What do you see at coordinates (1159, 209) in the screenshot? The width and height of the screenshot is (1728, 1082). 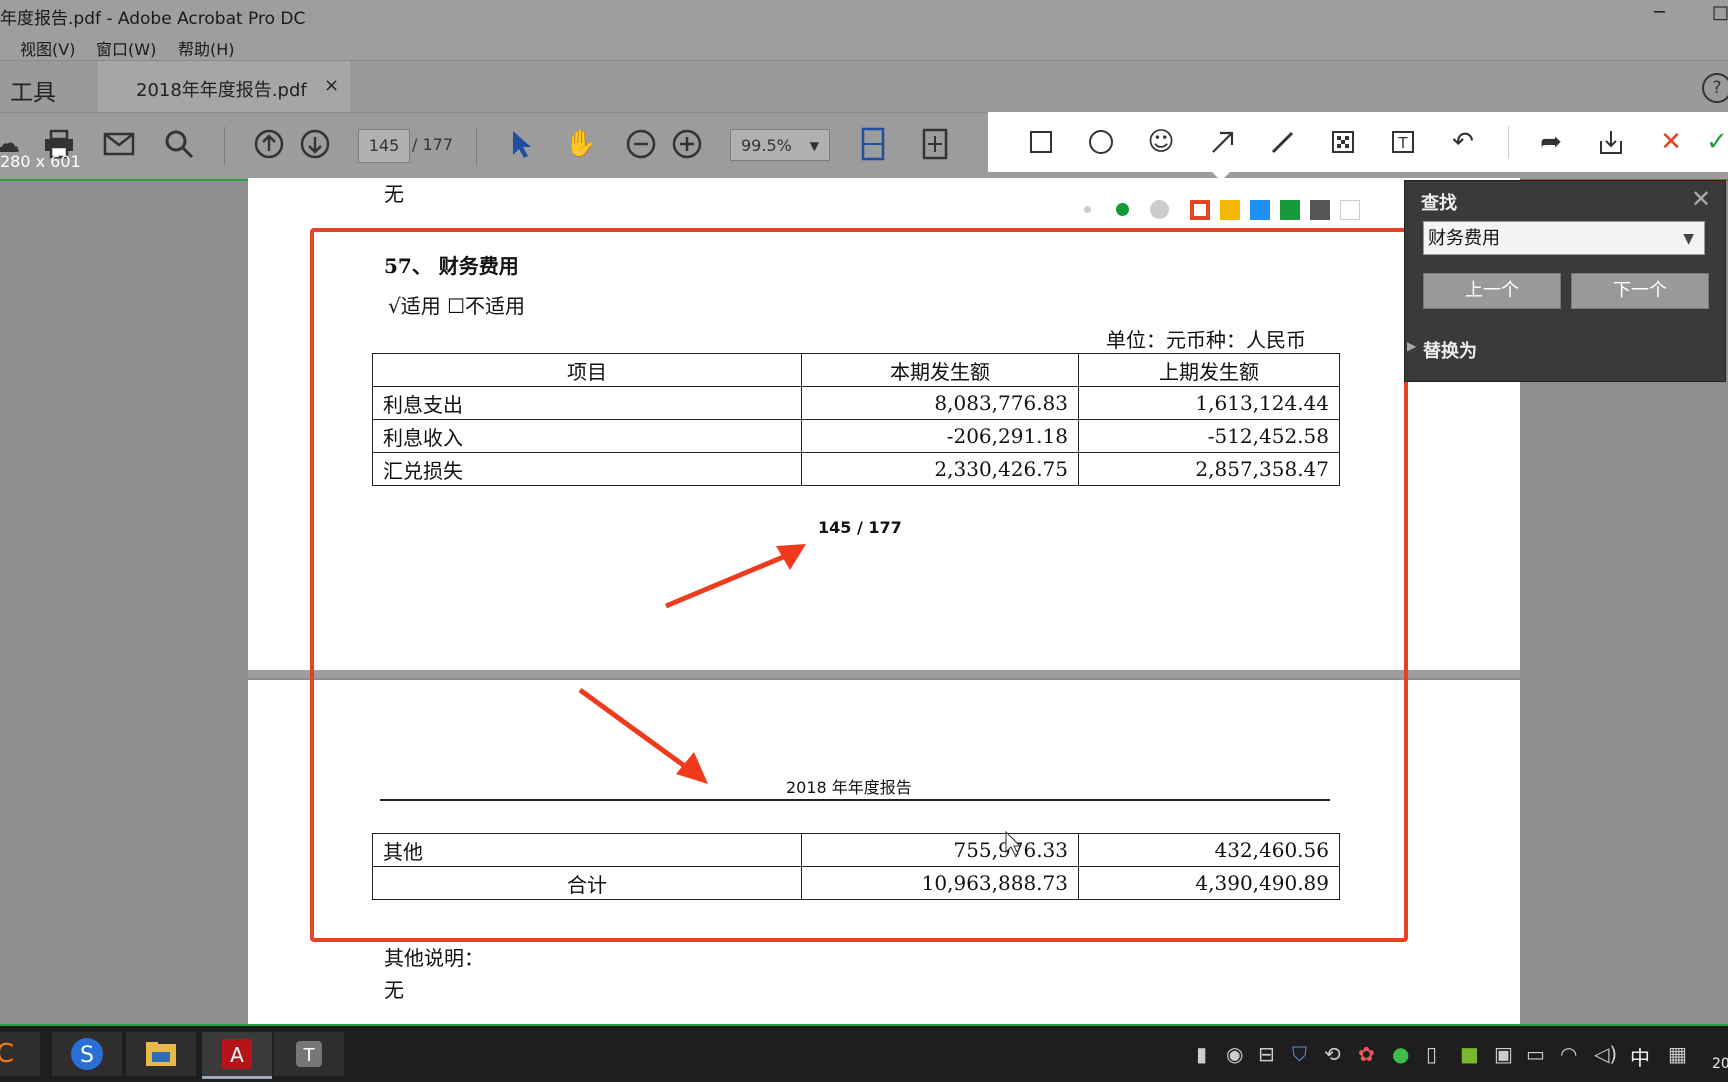 I see `size-large-dot` at bounding box center [1159, 209].